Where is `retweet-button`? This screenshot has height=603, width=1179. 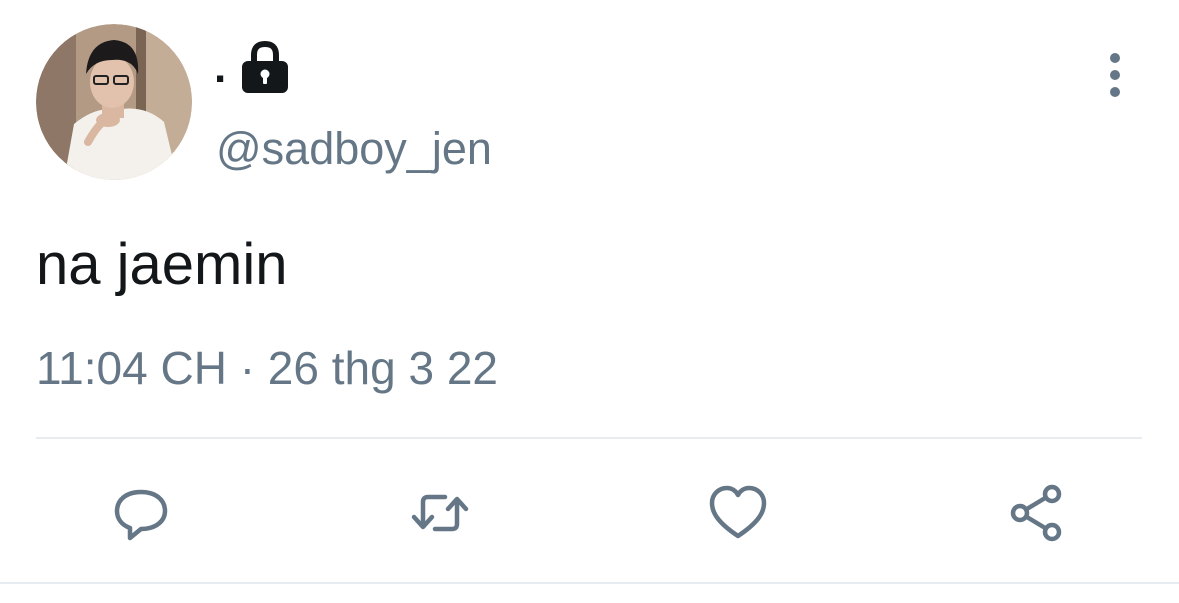
retweet-button is located at coordinates (440, 513).